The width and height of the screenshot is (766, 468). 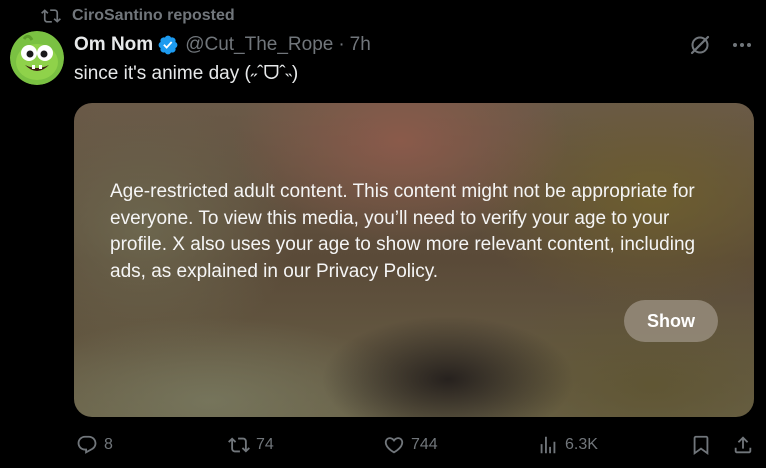 I want to click on tweet-timestamp: 7h, so click(x=360, y=45).